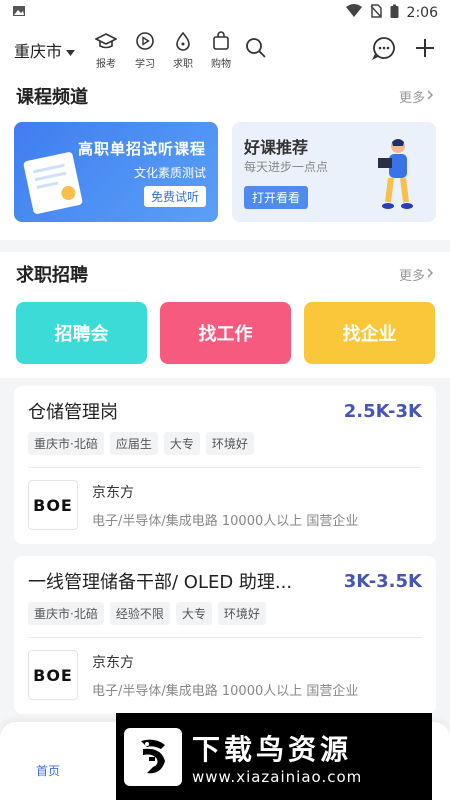  Describe the element at coordinates (153, 756) in the screenshot. I see `bird-logo-icon` at that location.